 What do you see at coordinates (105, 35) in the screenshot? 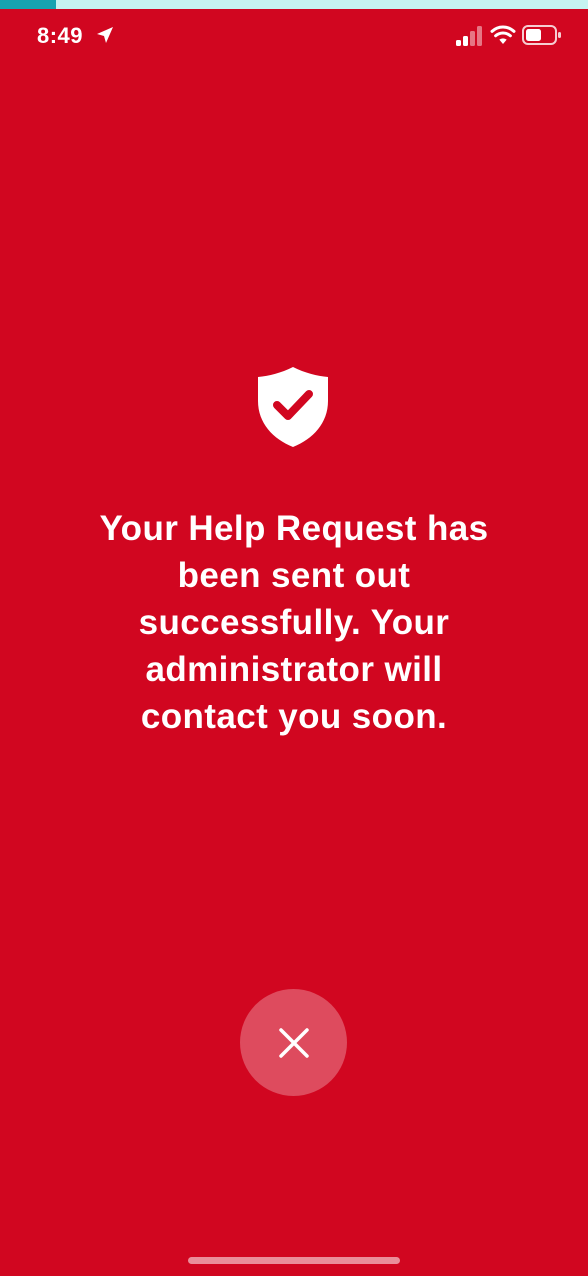
I see `location-arrow-icon` at bounding box center [105, 35].